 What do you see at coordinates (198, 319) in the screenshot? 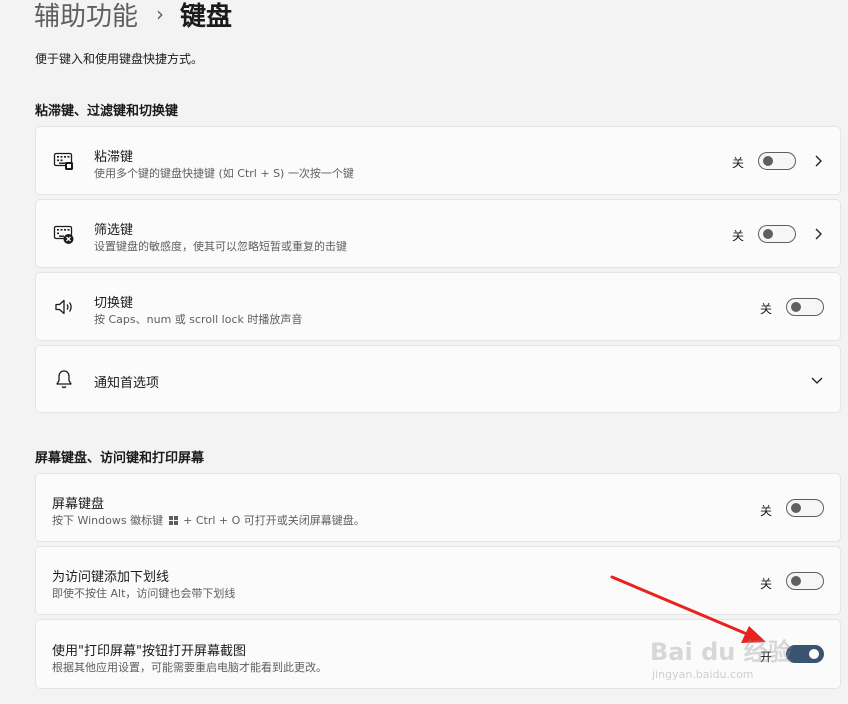
I see `toggle-keys-subtitle: 按 Caps、num 或 scroll lock 时播放声音` at bounding box center [198, 319].